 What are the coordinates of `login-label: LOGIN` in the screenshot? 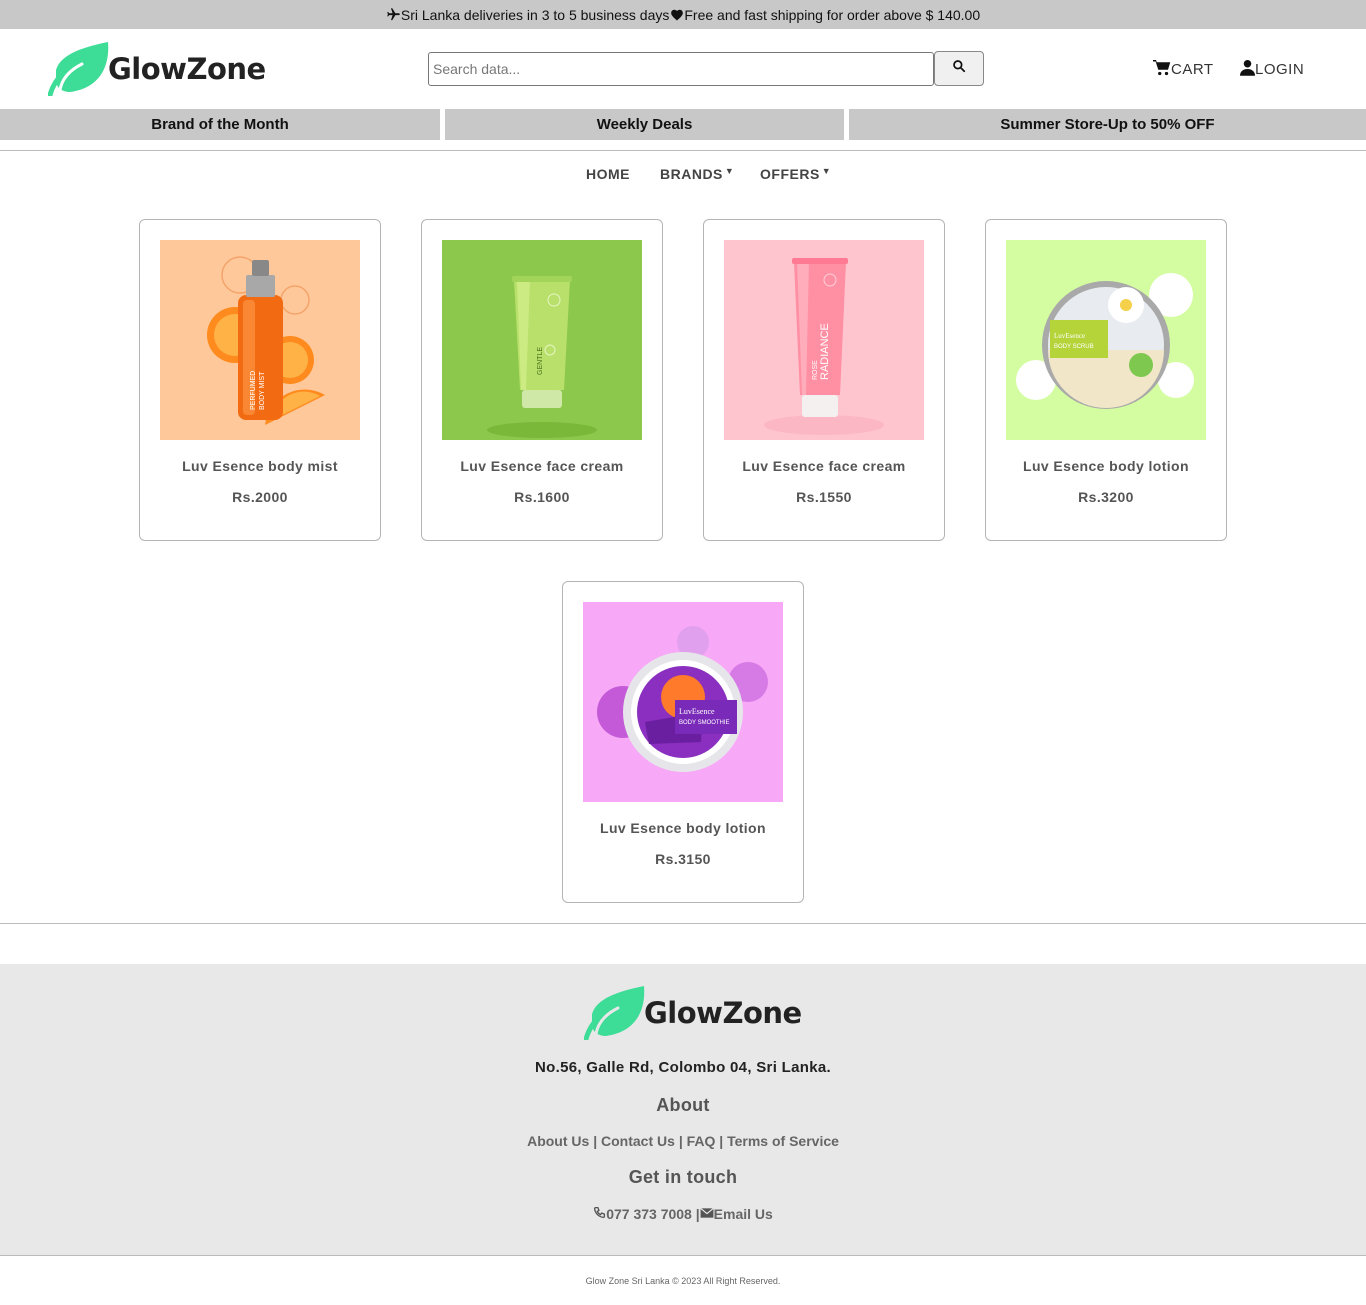 It's located at (1280, 69).